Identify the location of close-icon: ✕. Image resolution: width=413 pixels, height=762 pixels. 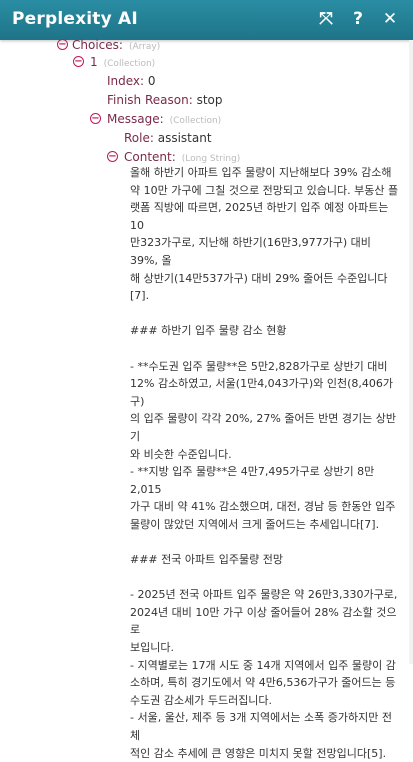
(390, 19).